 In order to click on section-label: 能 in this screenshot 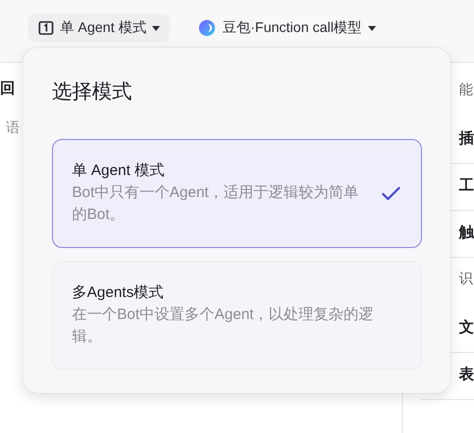, I will do `click(466, 89)`.